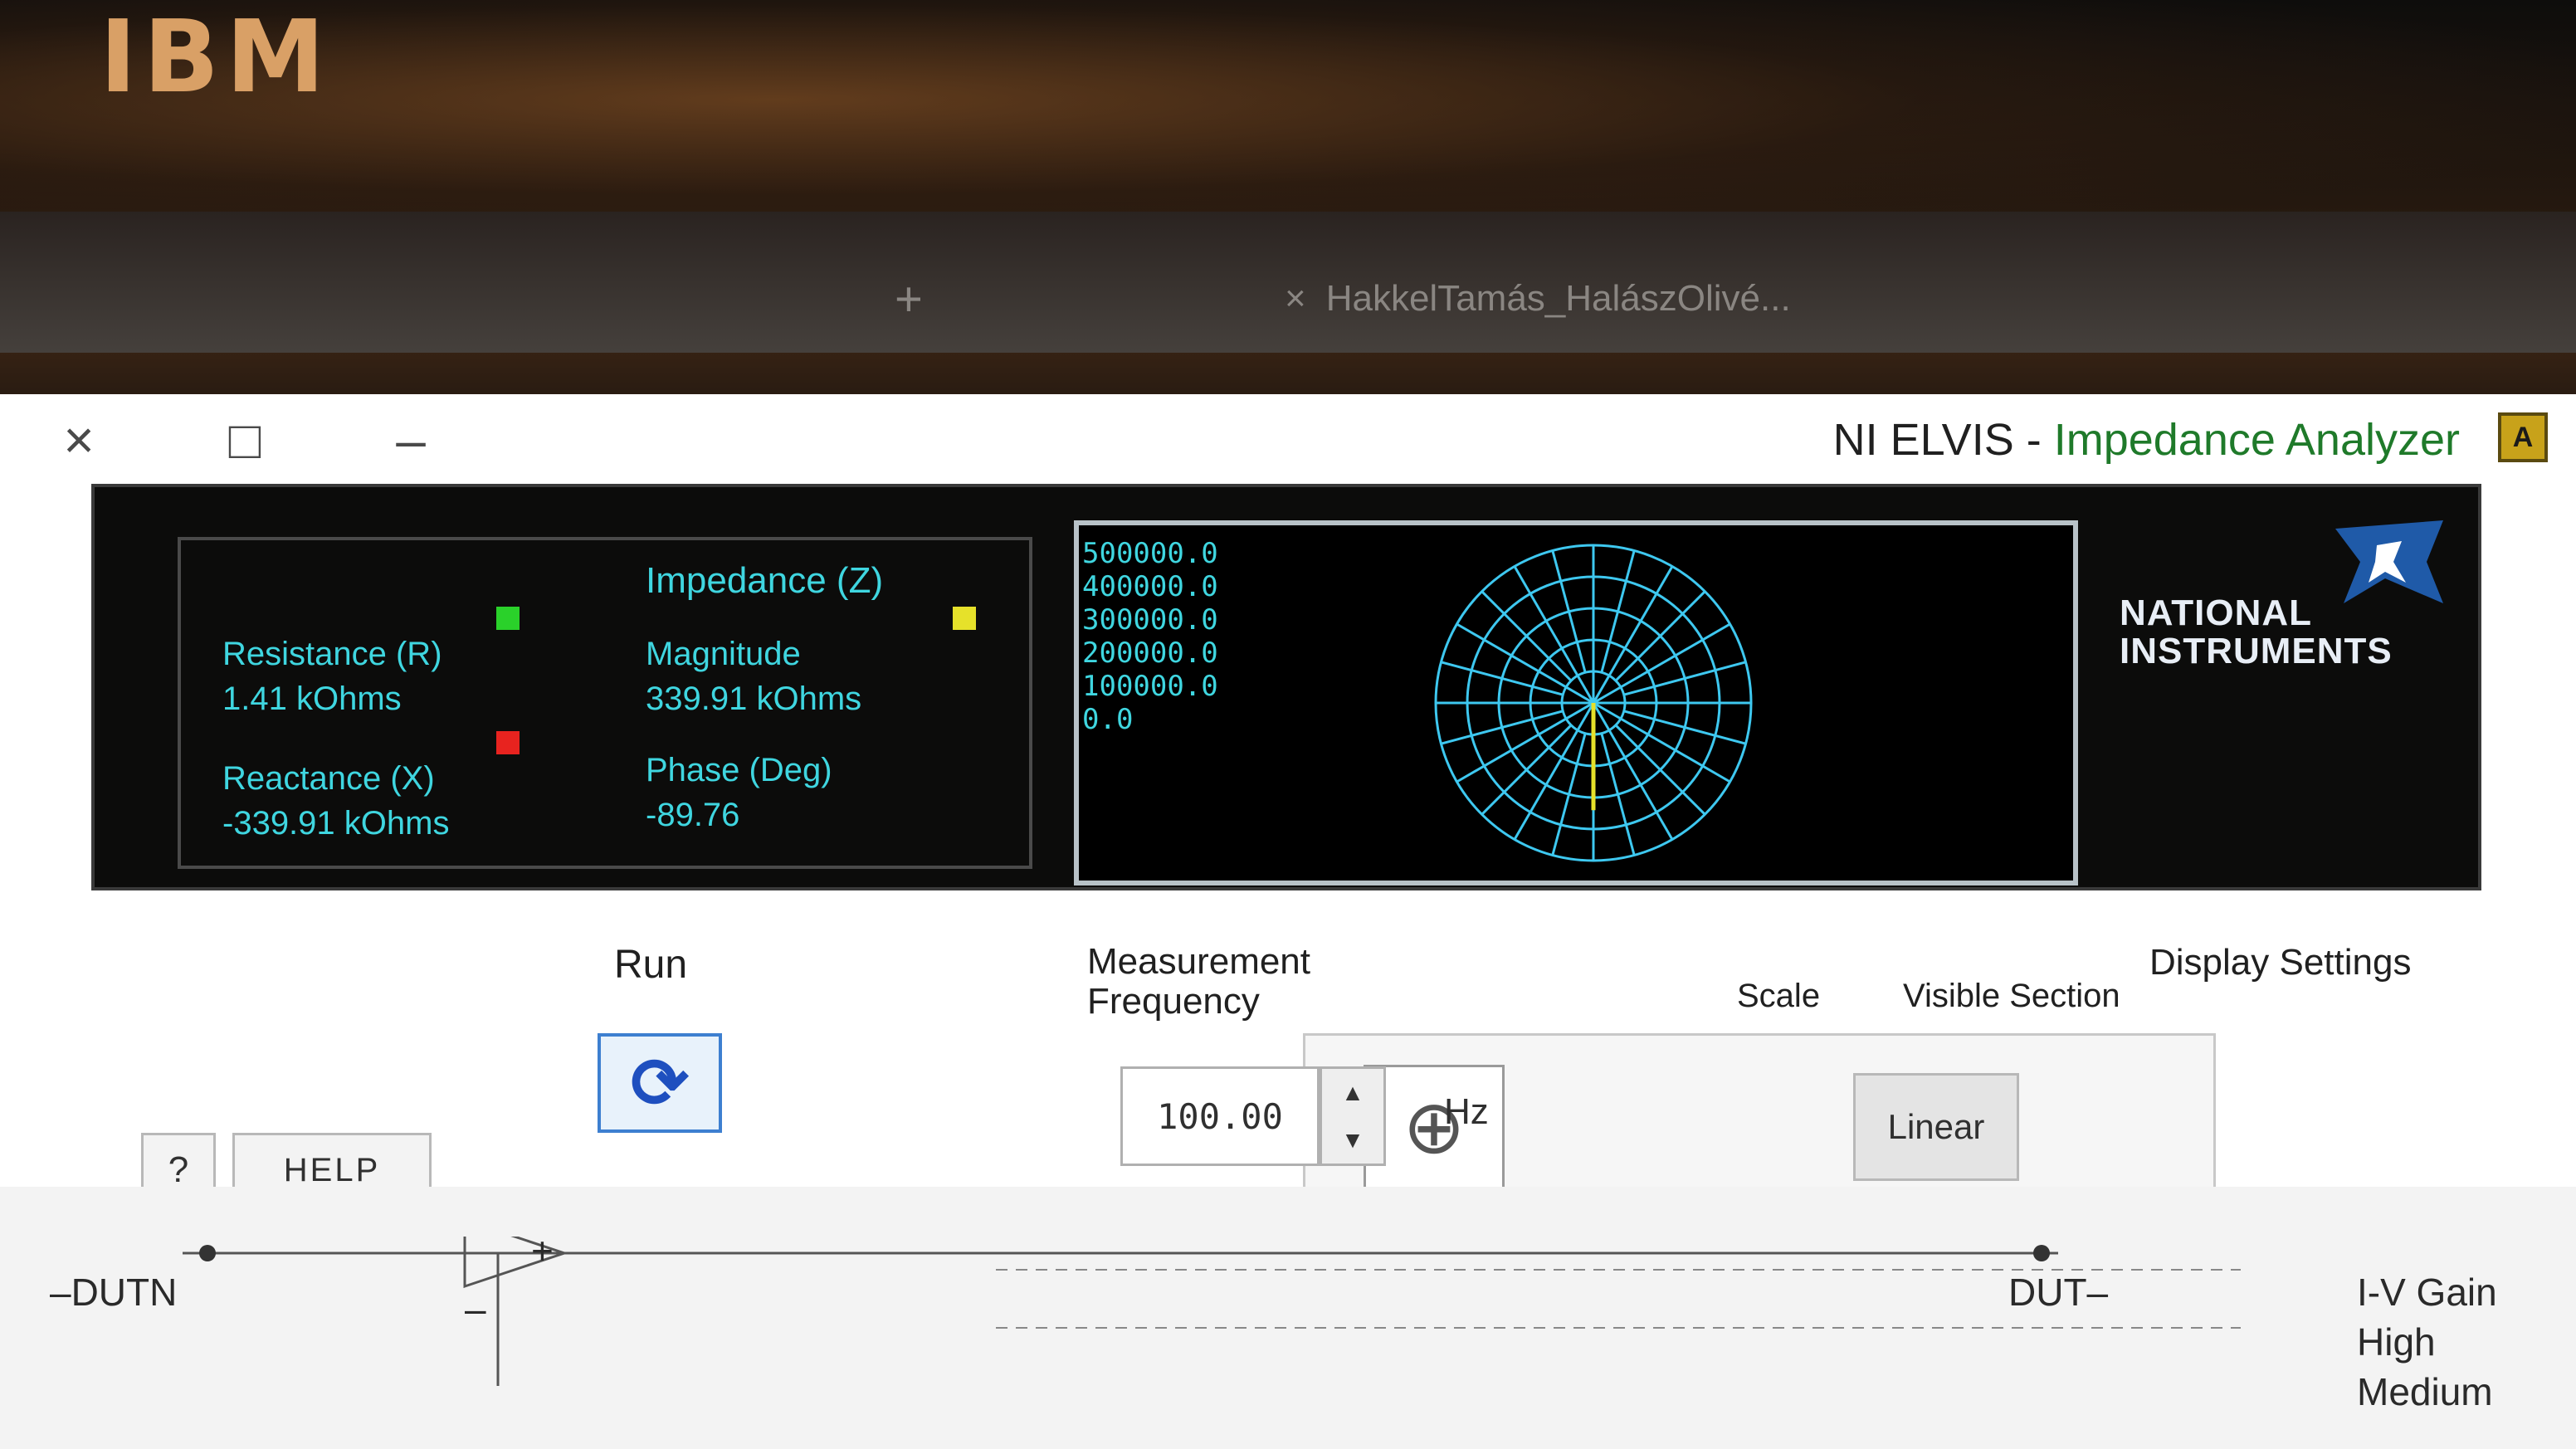 This screenshot has height=1449, width=2576. What do you see at coordinates (336, 823) in the screenshot?
I see `reactance-value: -339.91 kOhms` at bounding box center [336, 823].